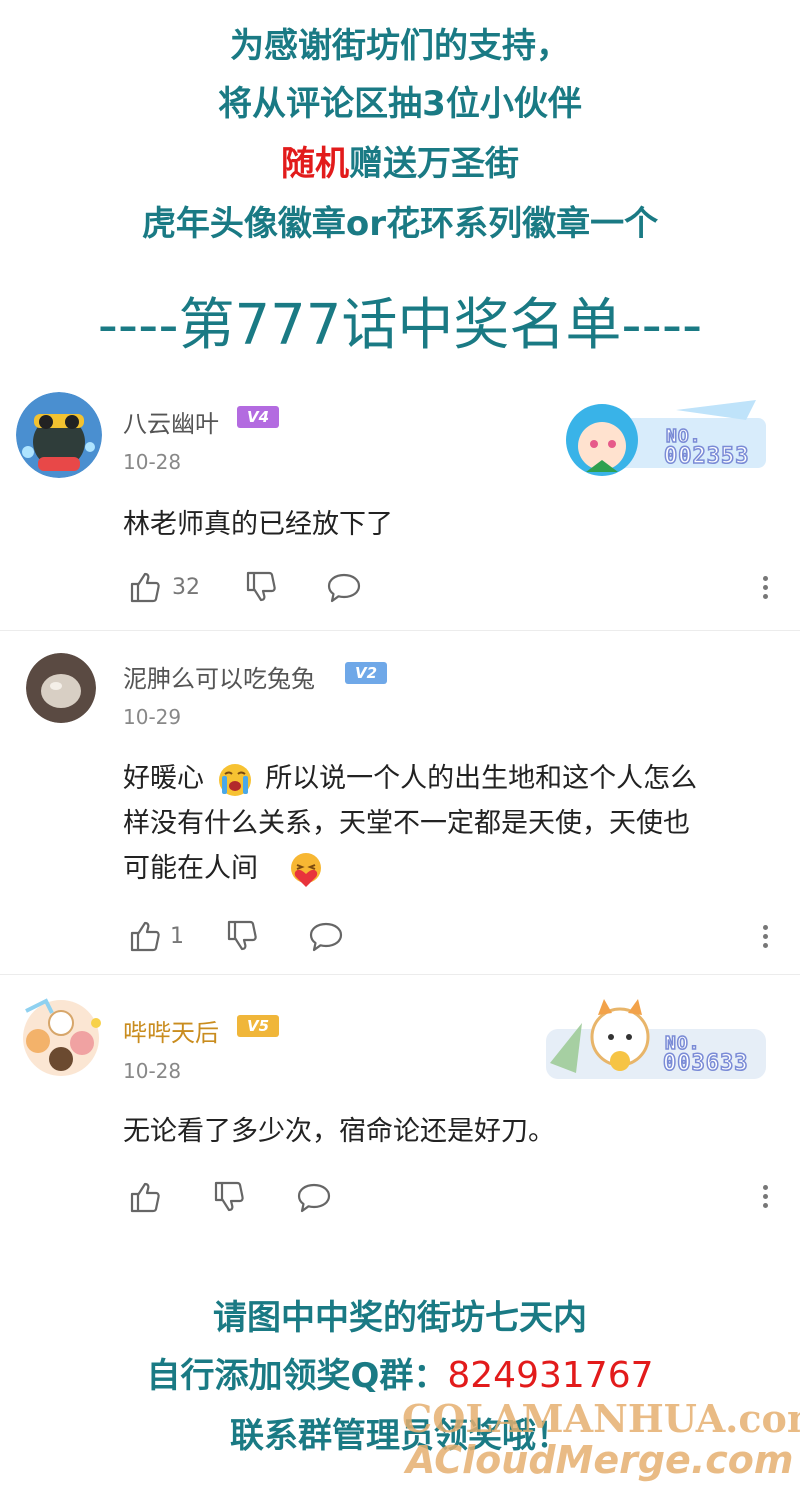 The height and width of the screenshot is (1487, 800). Describe the element at coordinates (315, 164) in the screenshot. I see `header-line-3-highlight: 随机` at that location.